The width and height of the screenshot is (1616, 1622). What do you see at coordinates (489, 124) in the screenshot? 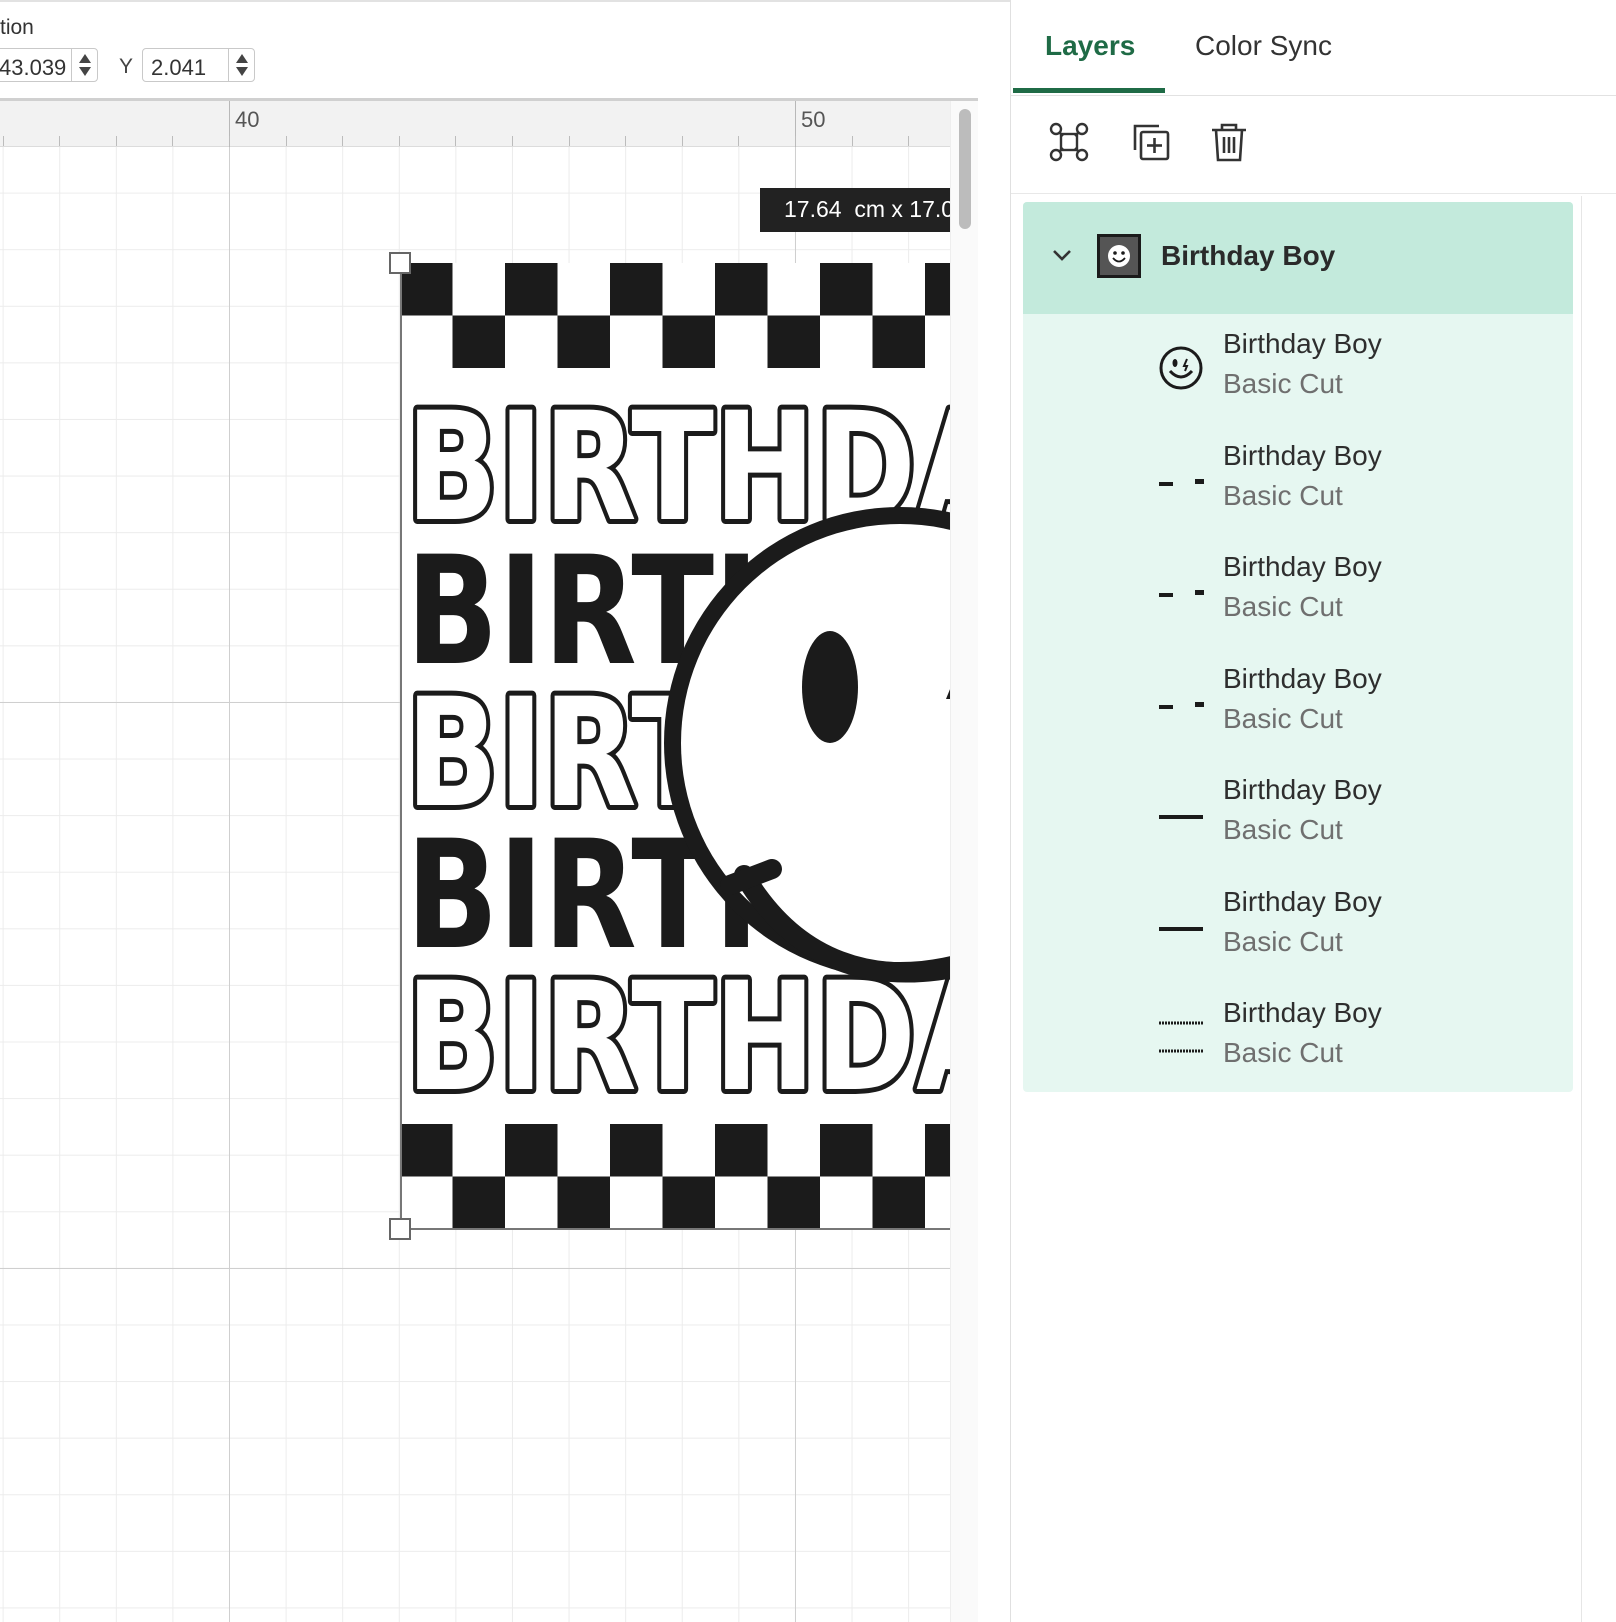
I see `horizontal-ruler: 40 50` at bounding box center [489, 124].